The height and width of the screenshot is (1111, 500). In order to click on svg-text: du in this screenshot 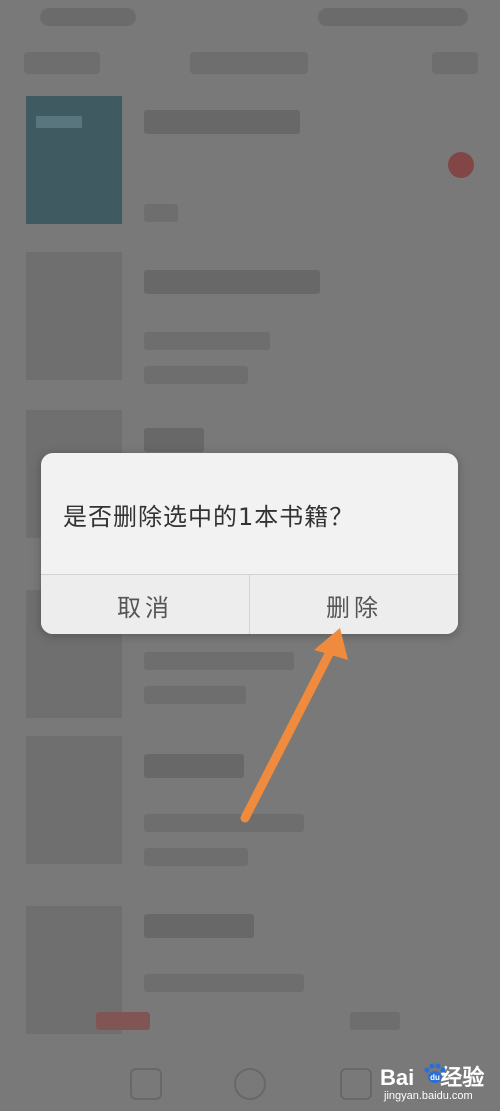, I will do `click(435, 1077)`.